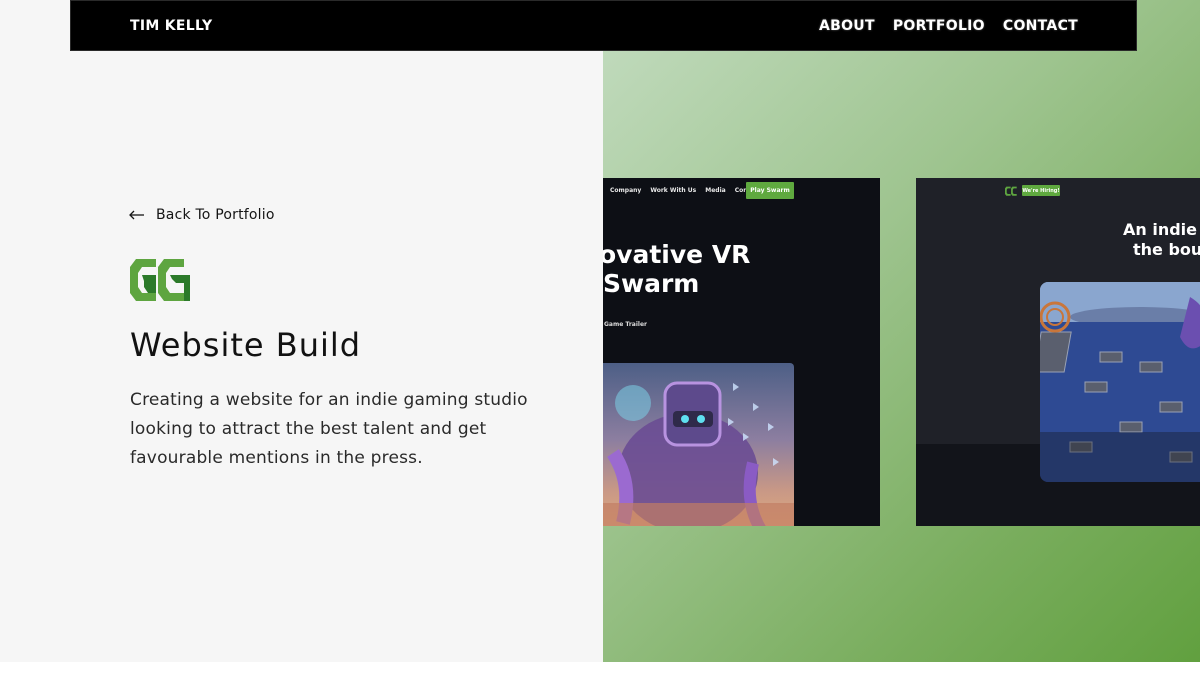 This screenshot has height=697, width=1200. I want to click on shot1-trailer-label: Game Trailer, so click(625, 324).